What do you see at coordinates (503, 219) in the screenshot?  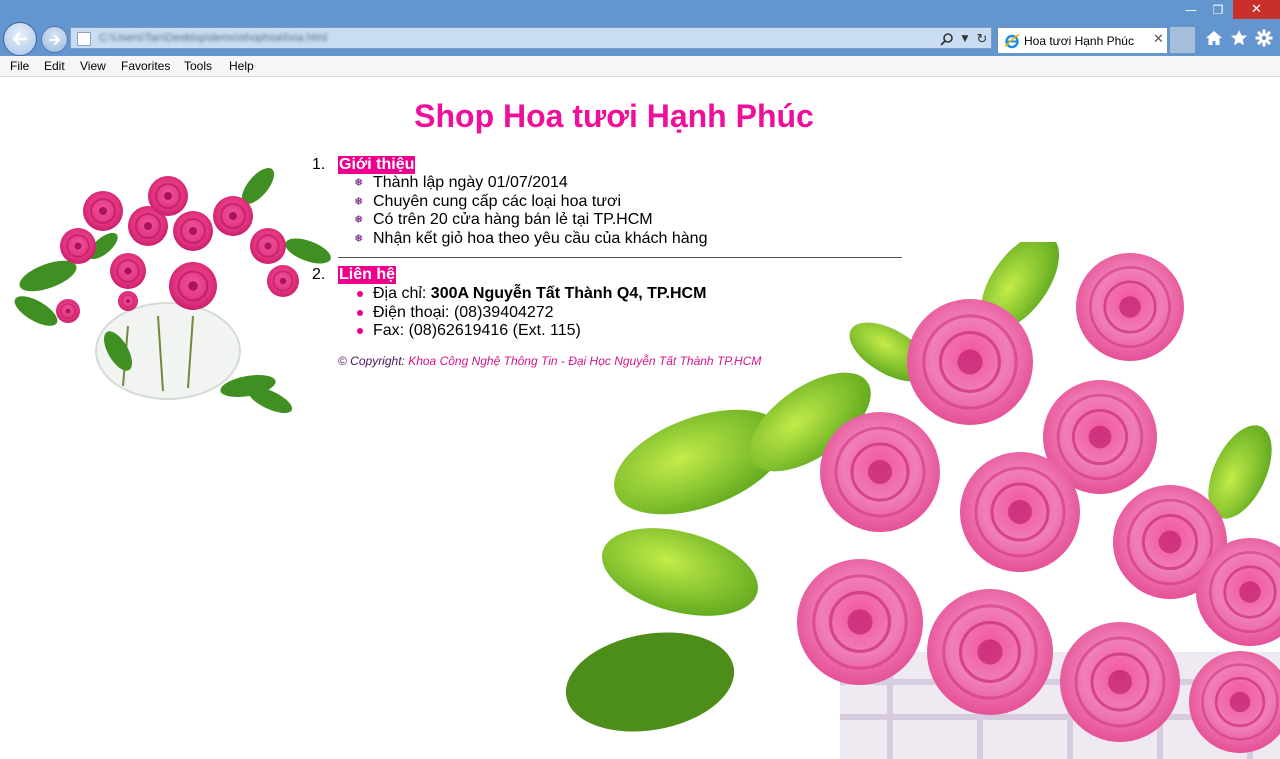 I see `list-item: ❅ Có trên 20 cửa hàng bán lẻ tại TP.HCM` at bounding box center [503, 219].